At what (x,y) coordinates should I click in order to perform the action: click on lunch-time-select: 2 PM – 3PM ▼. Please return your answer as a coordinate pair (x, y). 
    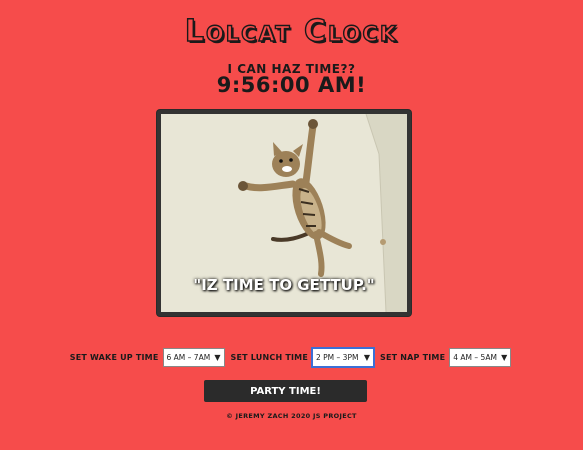
    Looking at the image, I should click on (343, 357).